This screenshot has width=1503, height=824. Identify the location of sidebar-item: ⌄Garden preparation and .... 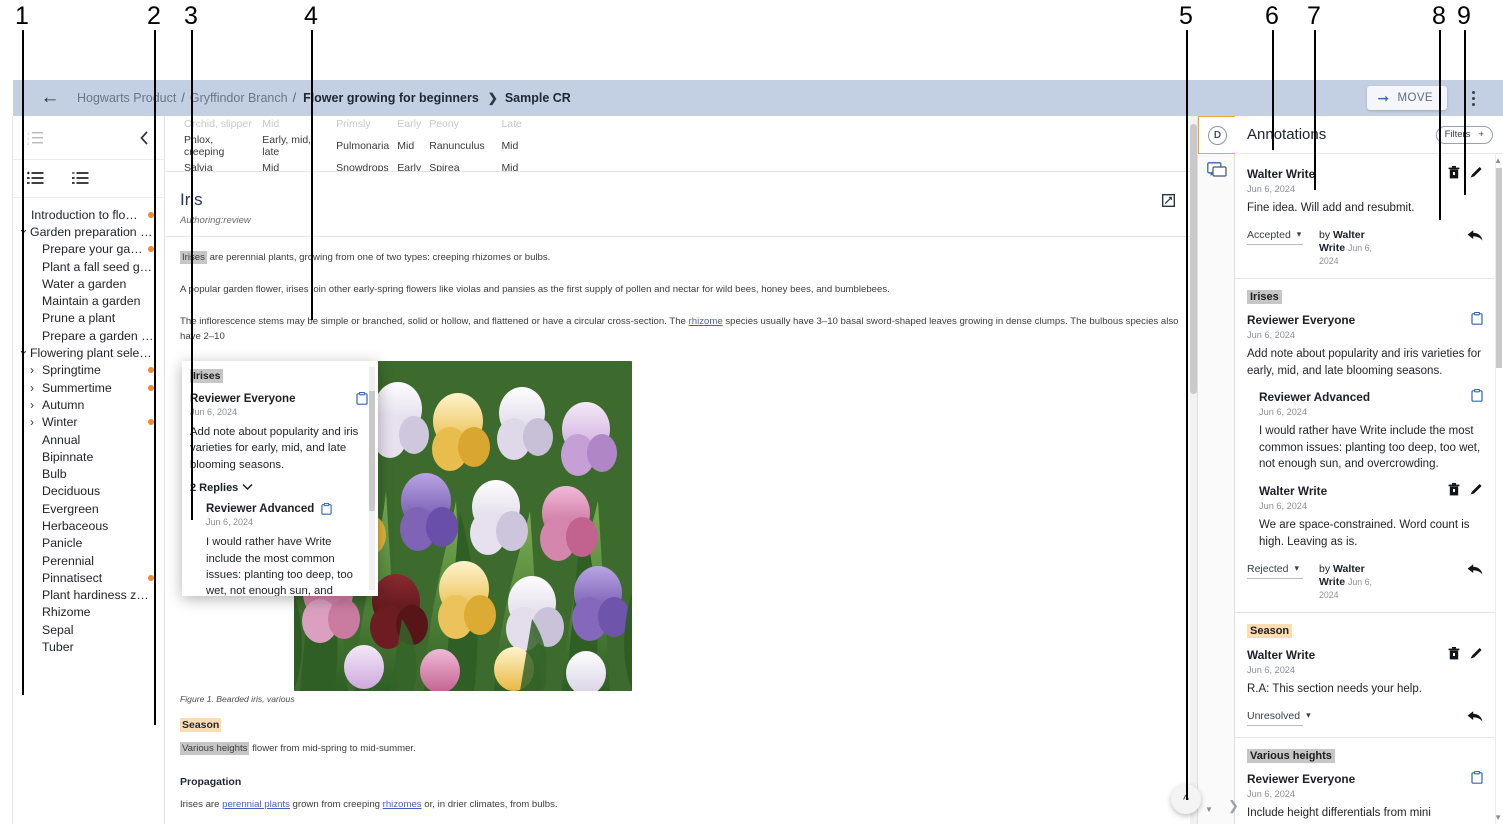
(88, 230).